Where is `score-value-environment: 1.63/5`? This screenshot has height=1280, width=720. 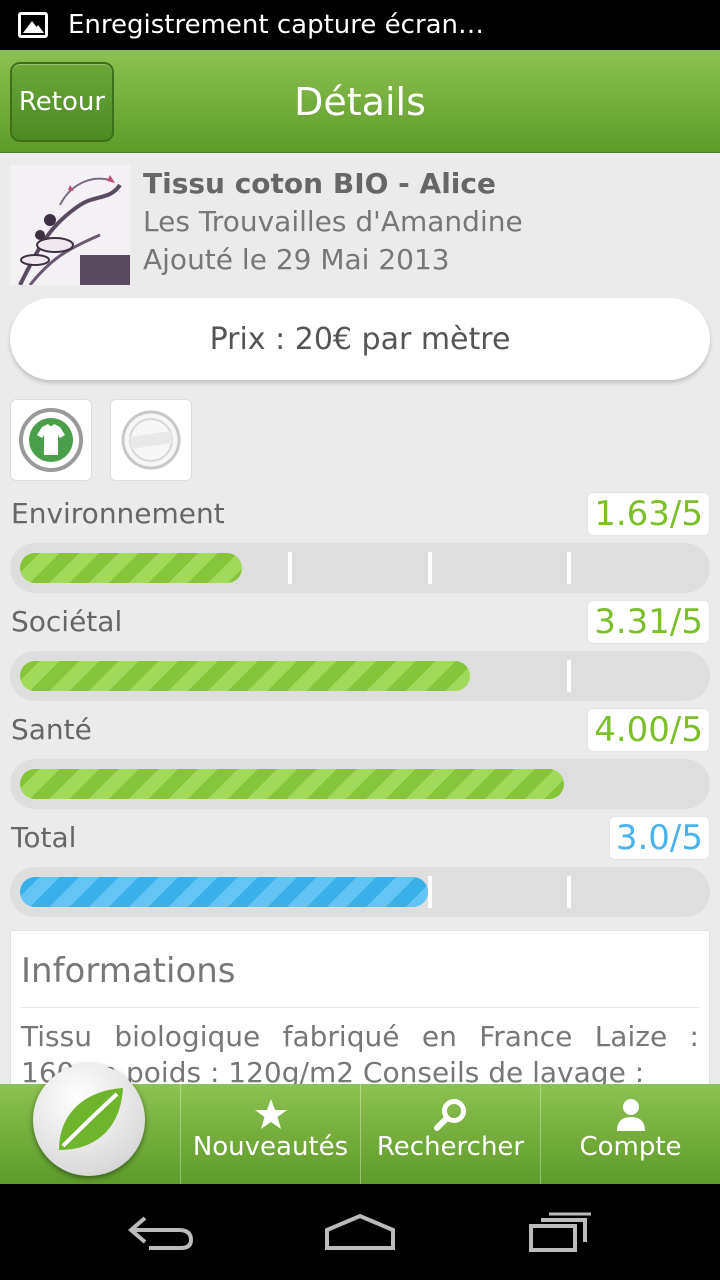
score-value-environment: 1.63/5 is located at coordinates (648, 514).